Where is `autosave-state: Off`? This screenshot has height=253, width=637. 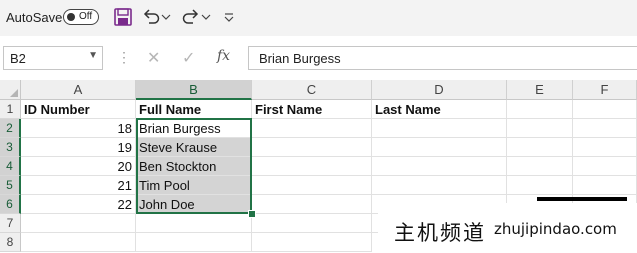 autosave-state: Off is located at coordinates (86, 16).